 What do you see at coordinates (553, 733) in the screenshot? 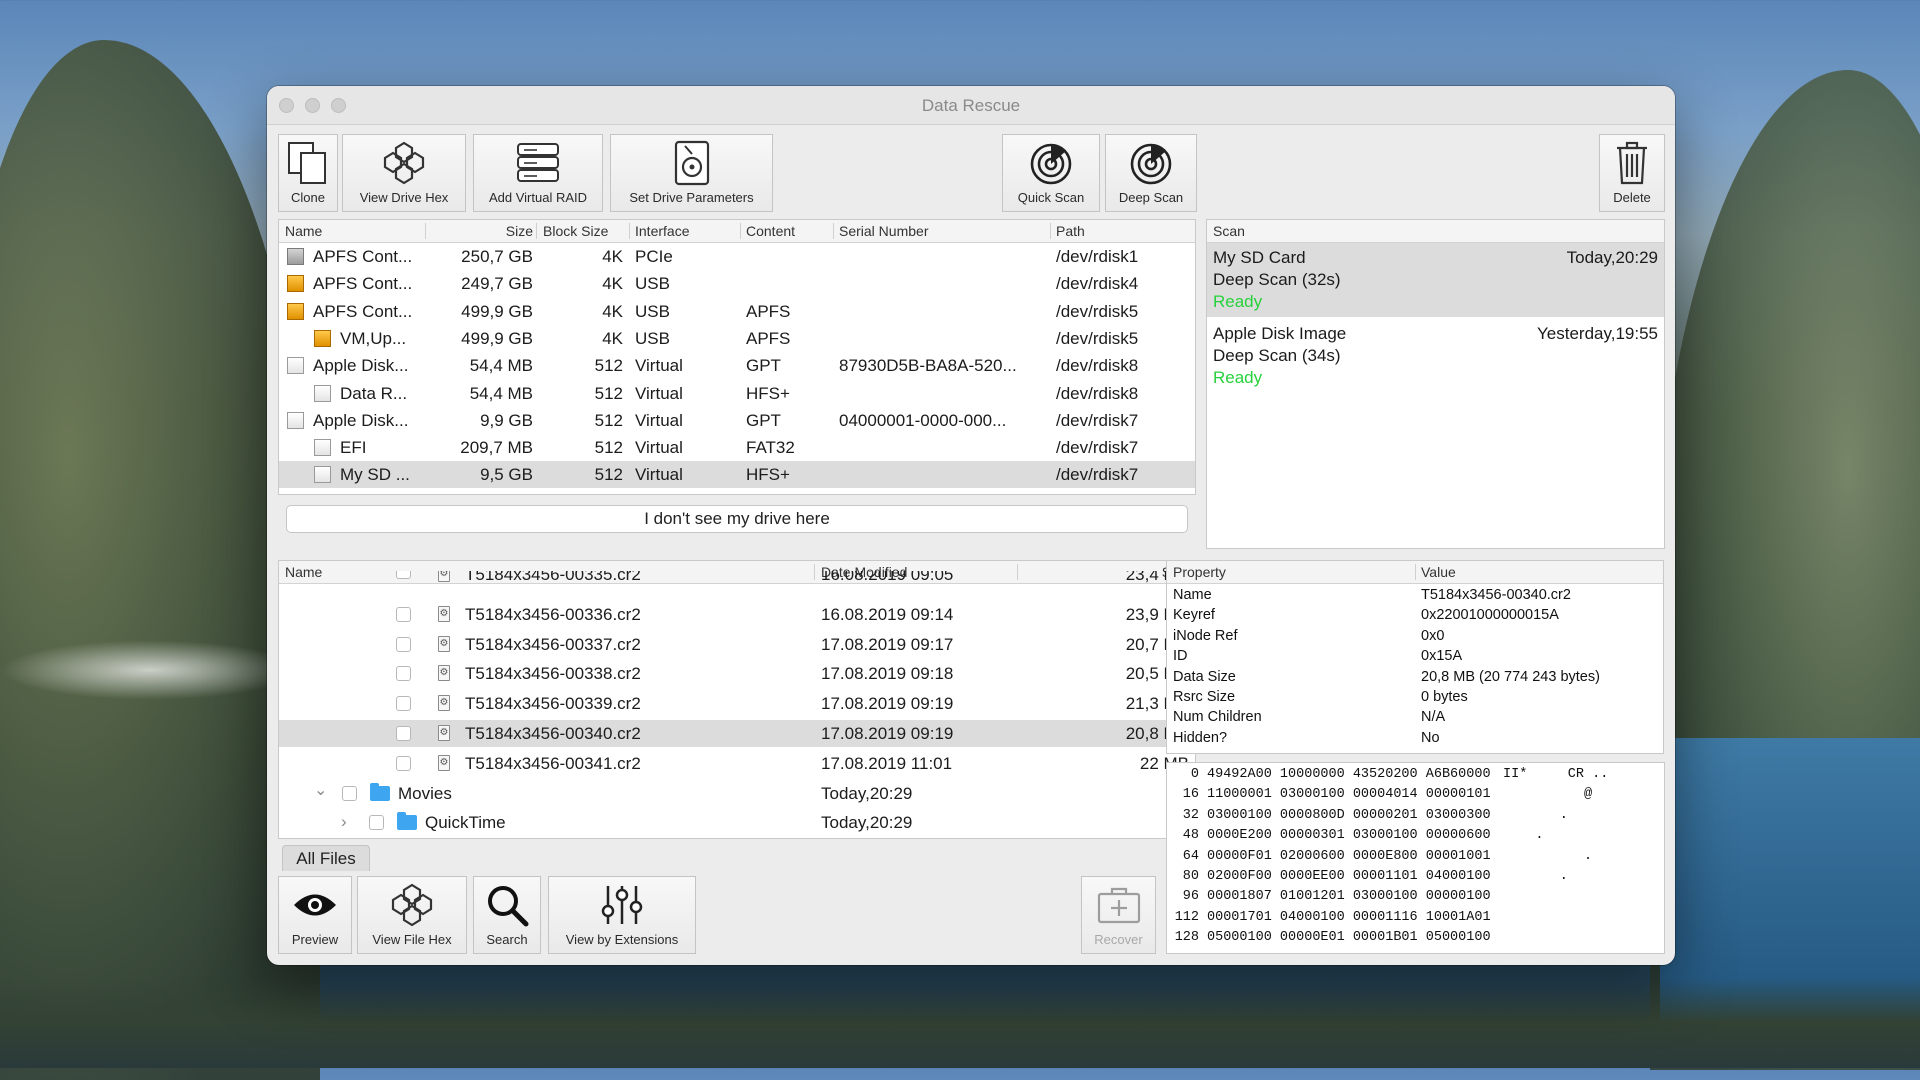
I see `file-name: T5184x3456-00340.cr2` at bounding box center [553, 733].